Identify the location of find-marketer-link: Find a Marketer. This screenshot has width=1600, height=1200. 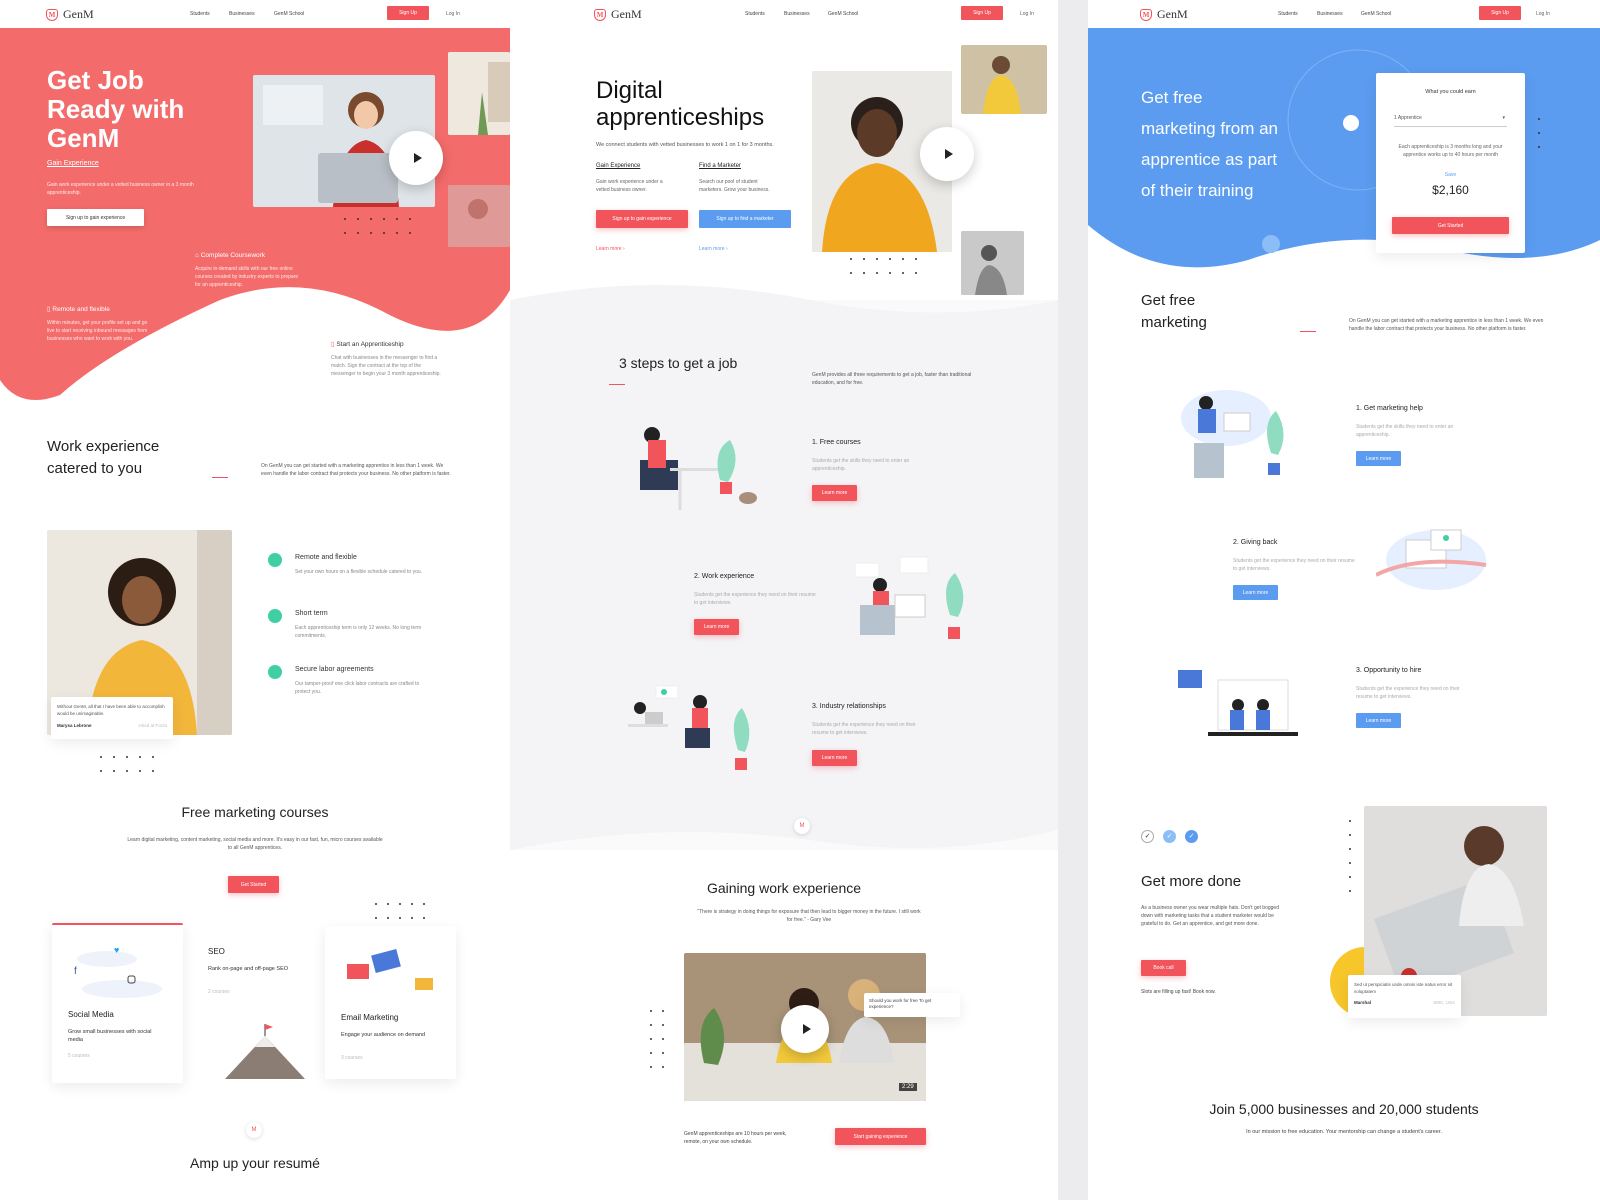
(720, 166).